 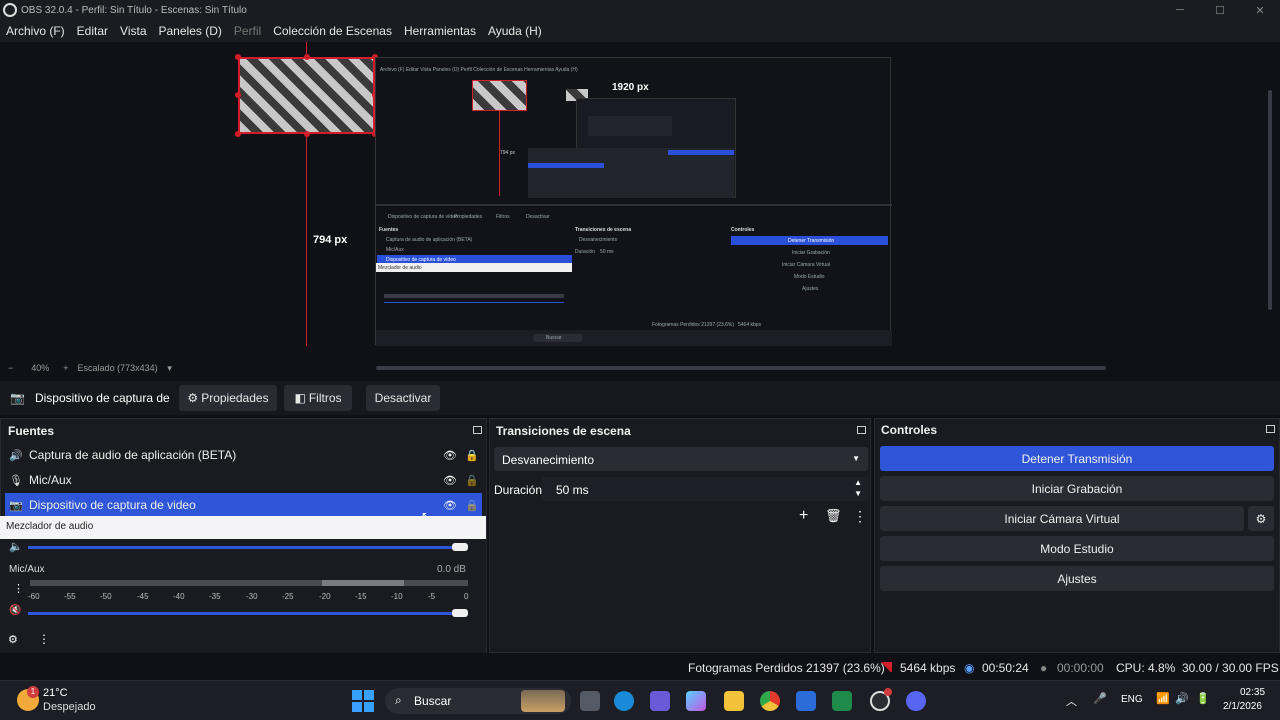 I want to click on maximize-icon: ☐, so click(x=1220, y=10).